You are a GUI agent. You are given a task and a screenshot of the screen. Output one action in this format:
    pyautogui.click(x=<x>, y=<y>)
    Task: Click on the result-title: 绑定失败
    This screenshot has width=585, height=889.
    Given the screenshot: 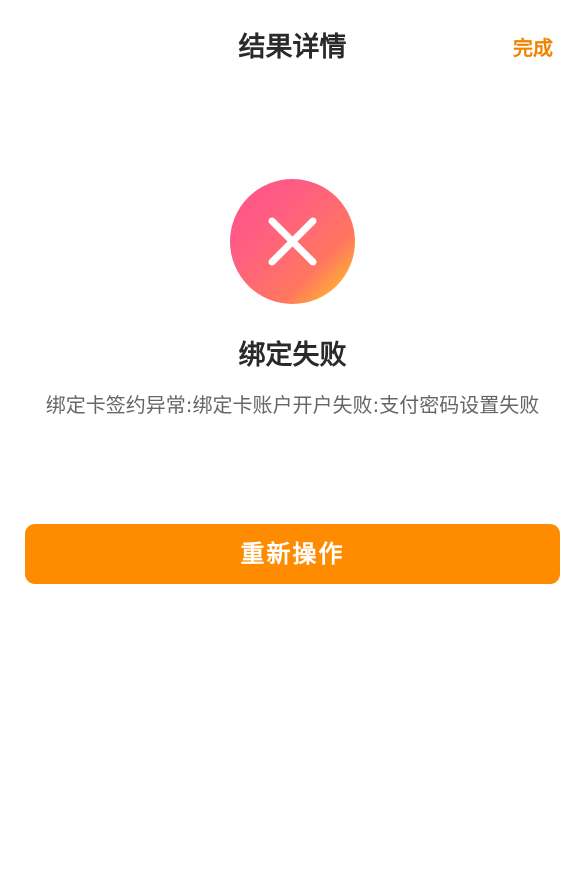 What is the action you would take?
    pyautogui.click(x=292, y=355)
    